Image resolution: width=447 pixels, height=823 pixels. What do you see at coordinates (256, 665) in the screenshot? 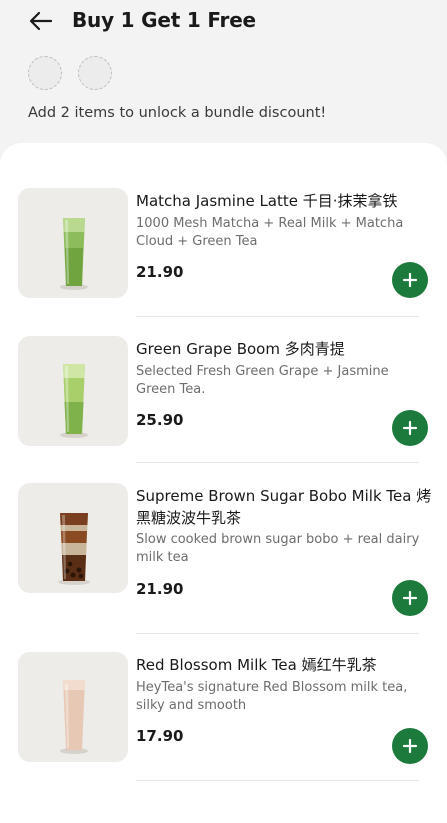
I see `product-name: Red Blossom Milk Tea 嫣红牛乳茶` at bounding box center [256, 665].